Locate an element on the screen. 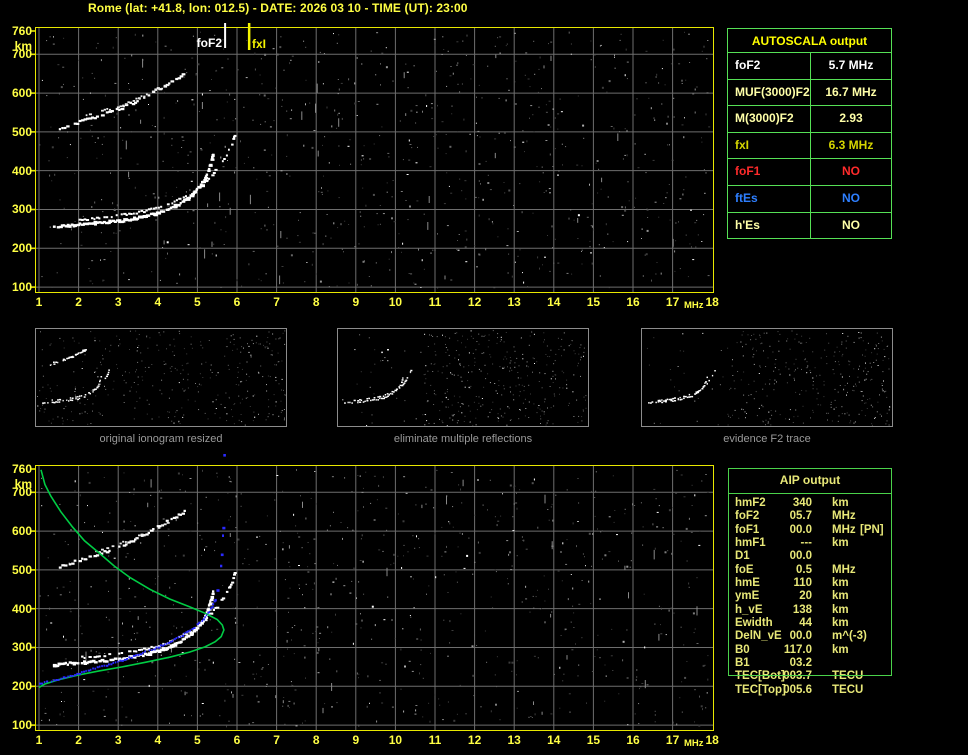  aip-row-value: 0.5 is located at coordinates (804, 569).